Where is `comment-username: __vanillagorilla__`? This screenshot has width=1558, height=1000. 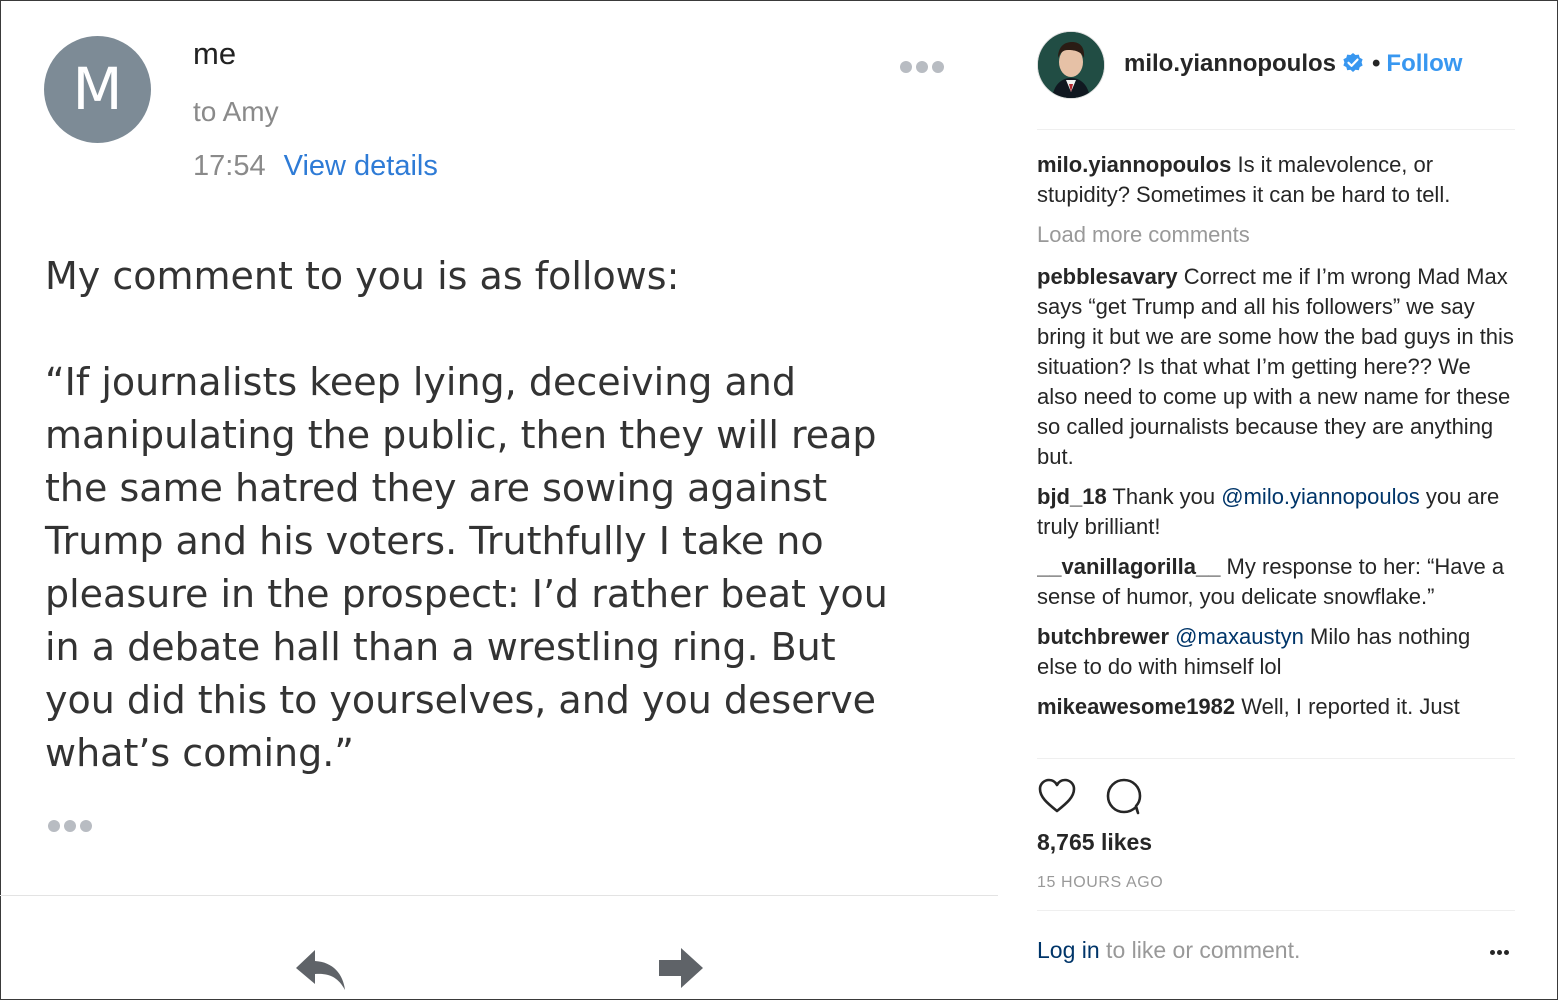 comment-username: __vanillagorilla__ is located at coordinates (1128, 566).